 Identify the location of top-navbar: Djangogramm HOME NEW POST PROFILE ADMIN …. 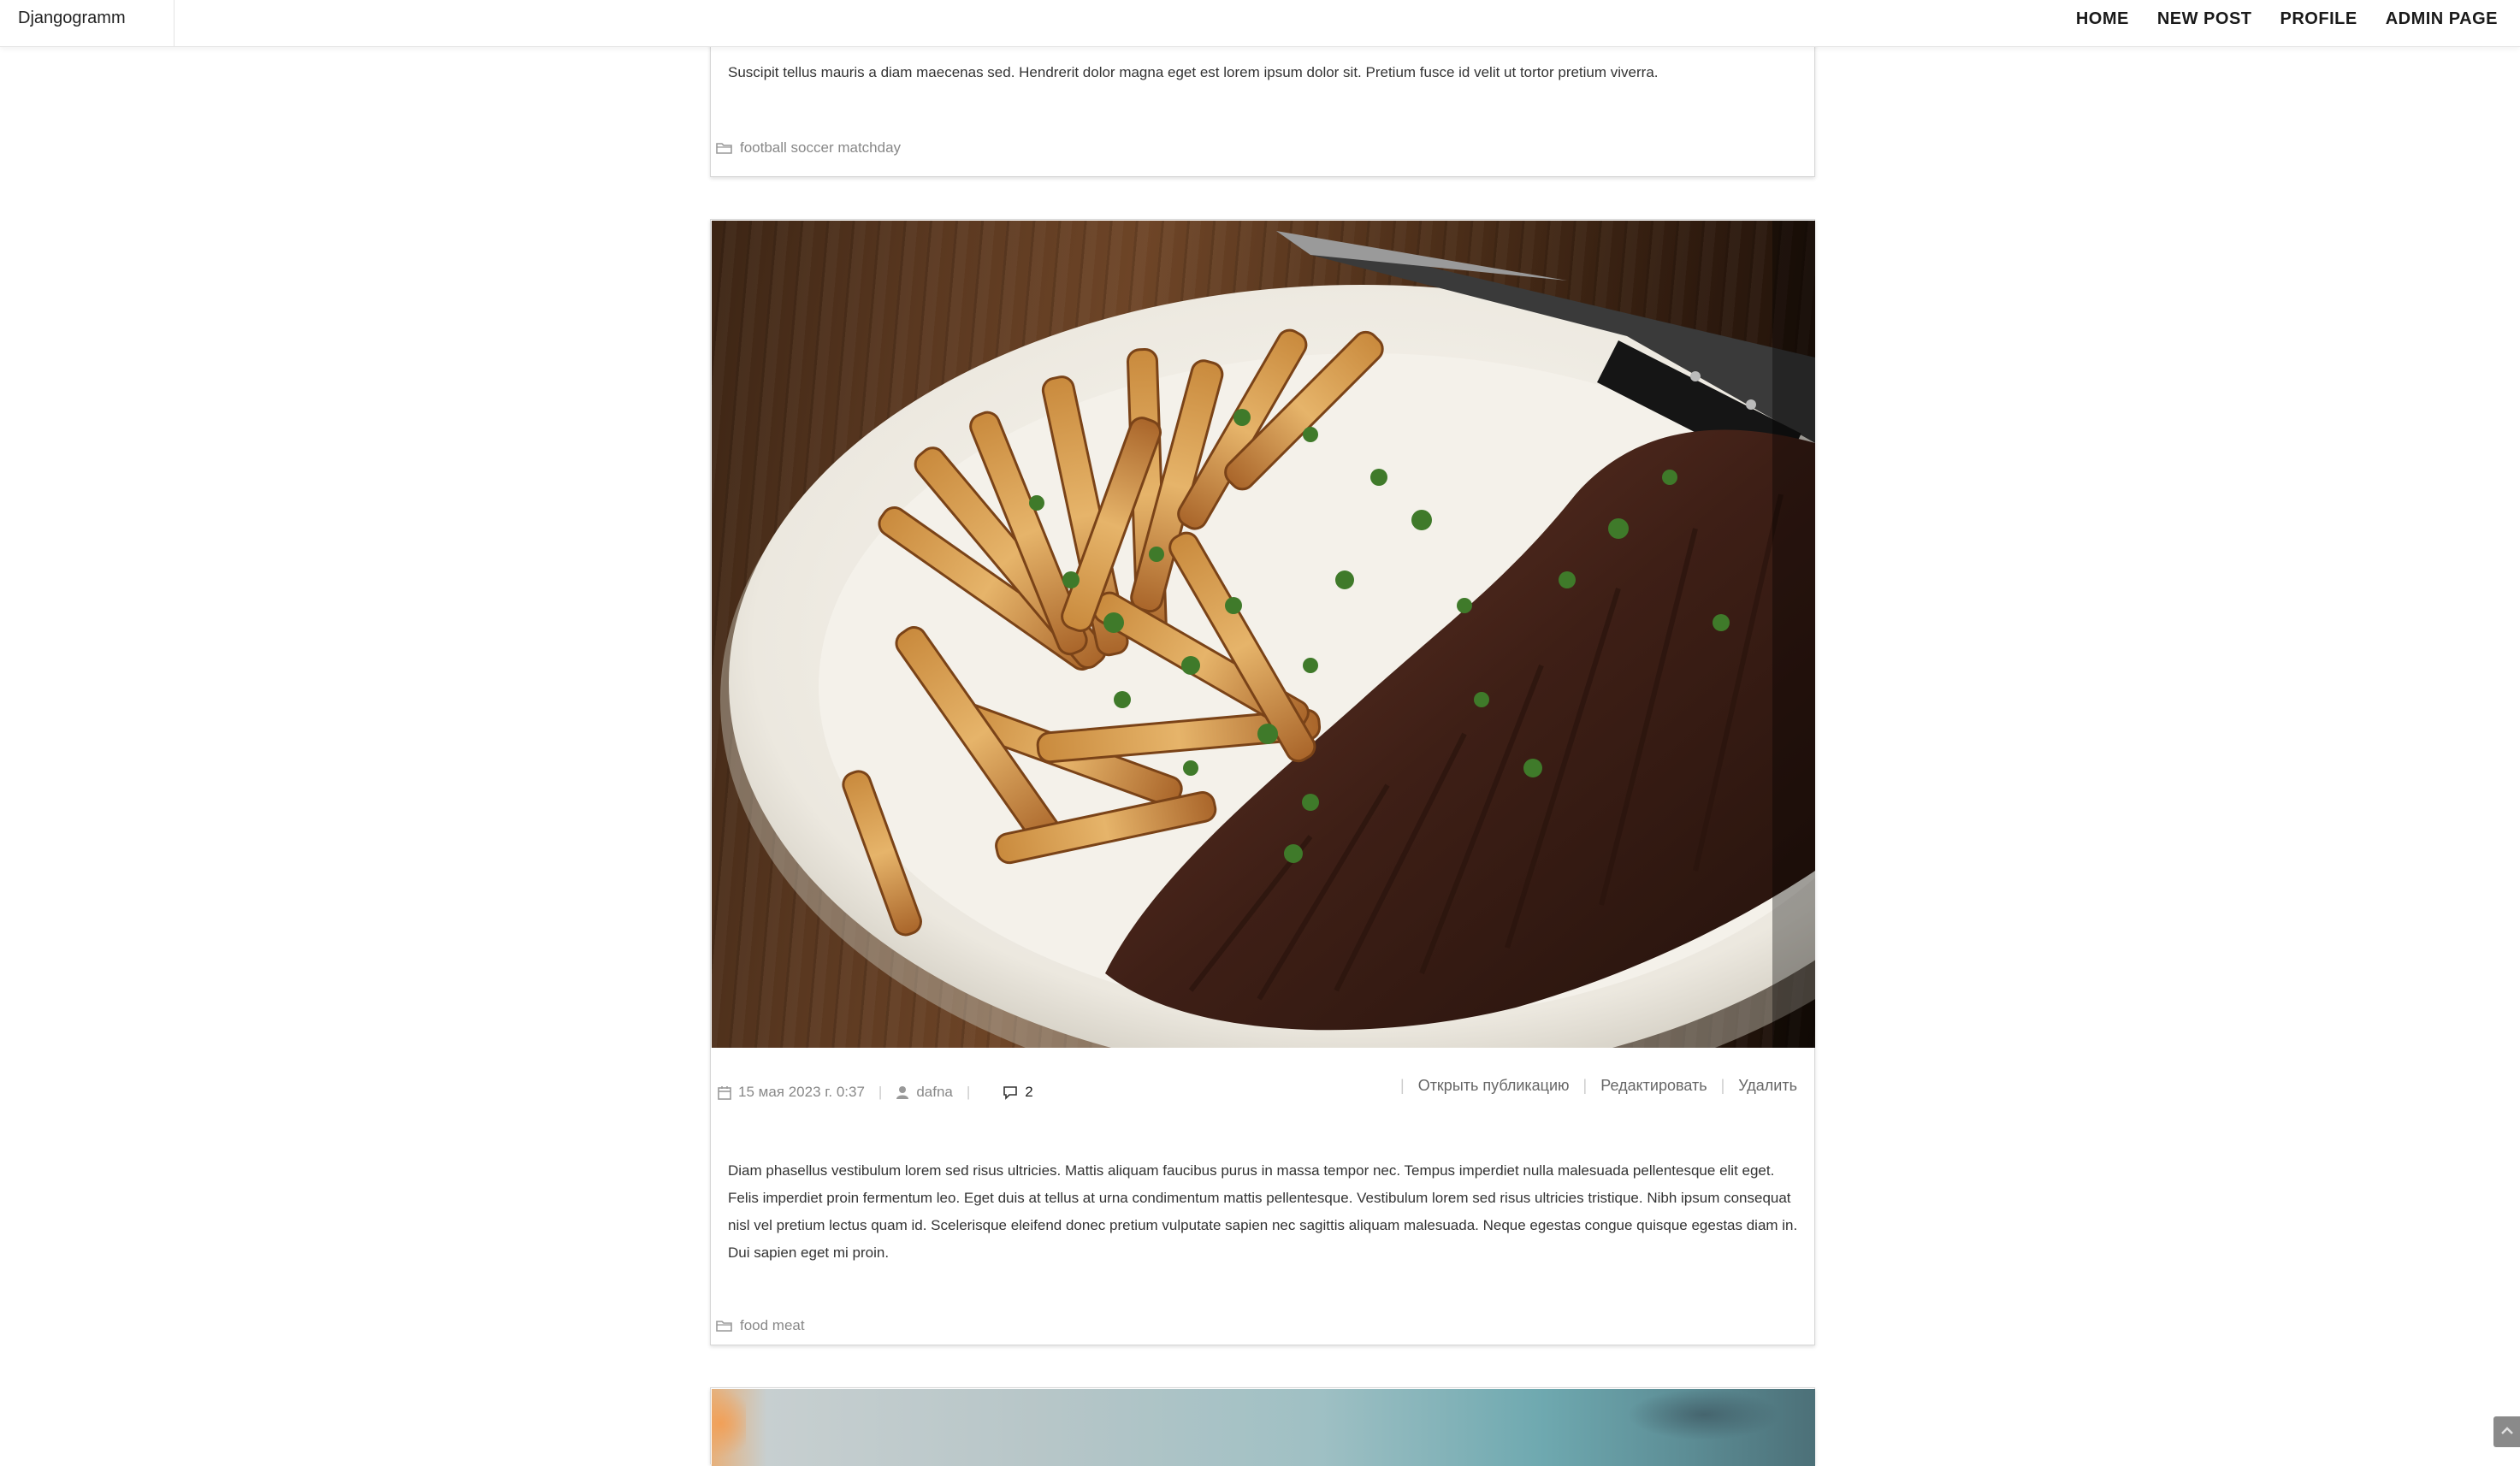
(1260, 23).